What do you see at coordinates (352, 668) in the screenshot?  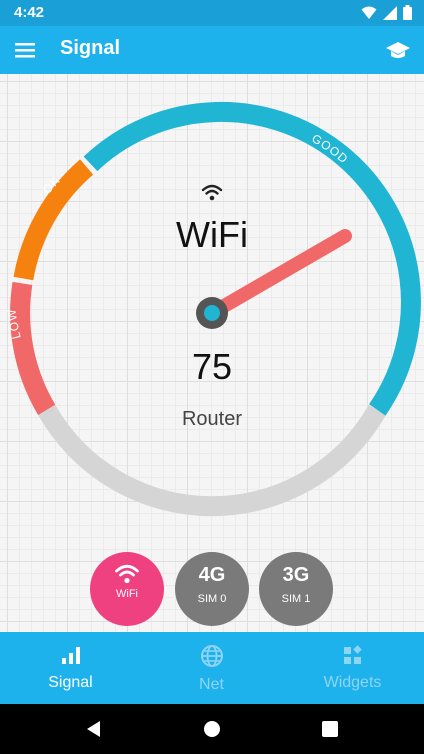 I see `nav-item-widgets: Widgets` at bounding box center [352, 668].